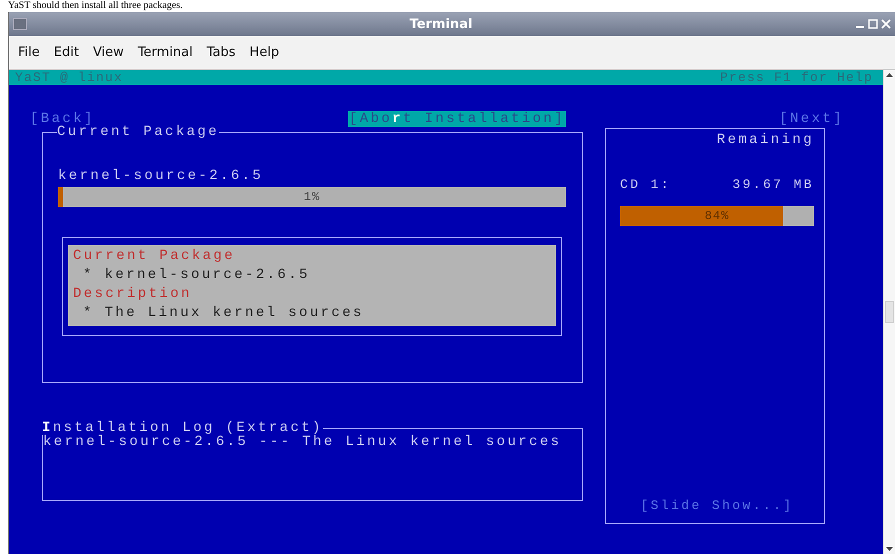  I want to click on help-hint: Press F1 for Help, so click(796, 77).